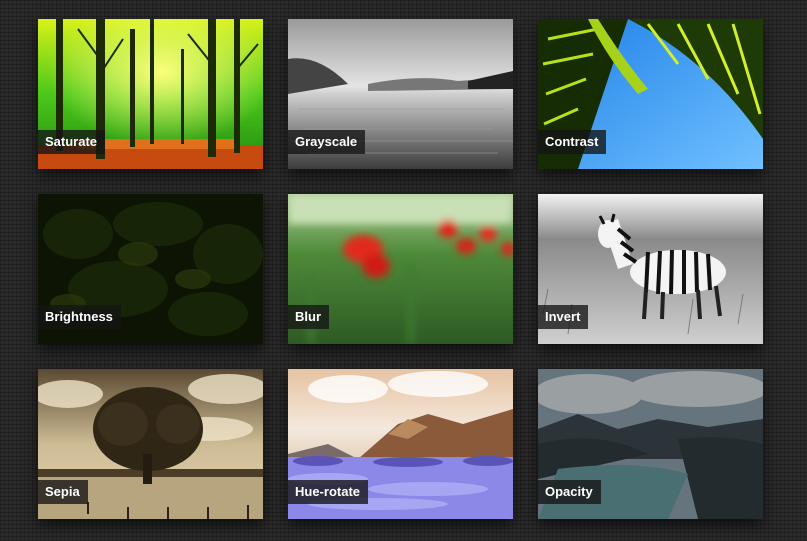 The image size is (807, 541). I want to click on tile-grayscale: Grayscale, so click(400, 94).